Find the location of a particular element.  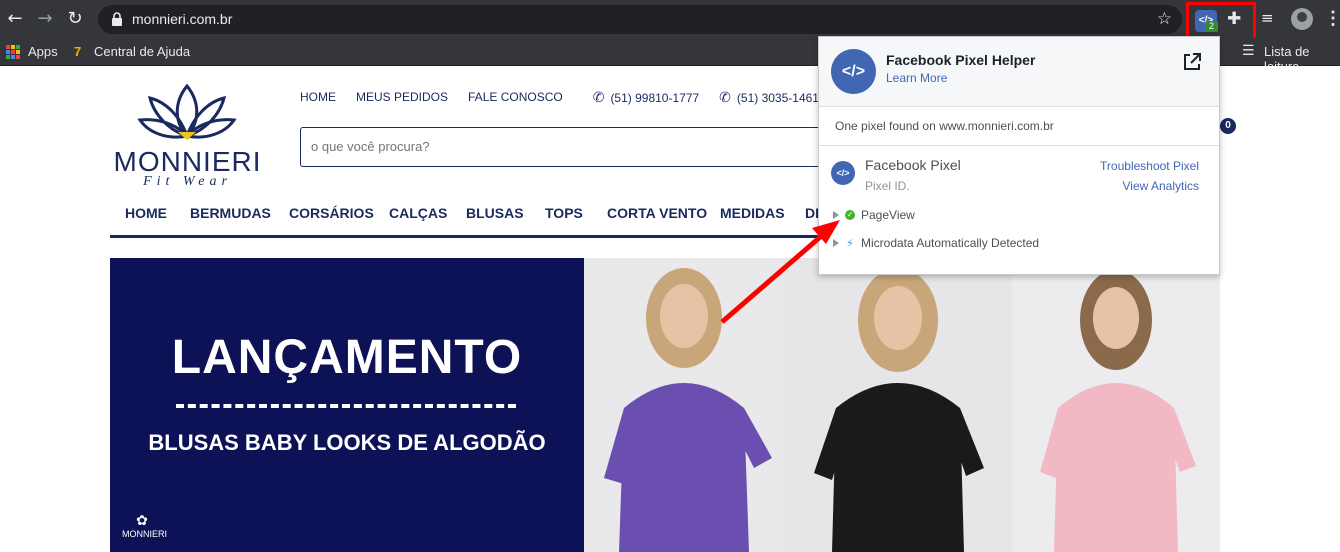

nav-medidas: MEDIDAS is located at coordinates (752, 213).